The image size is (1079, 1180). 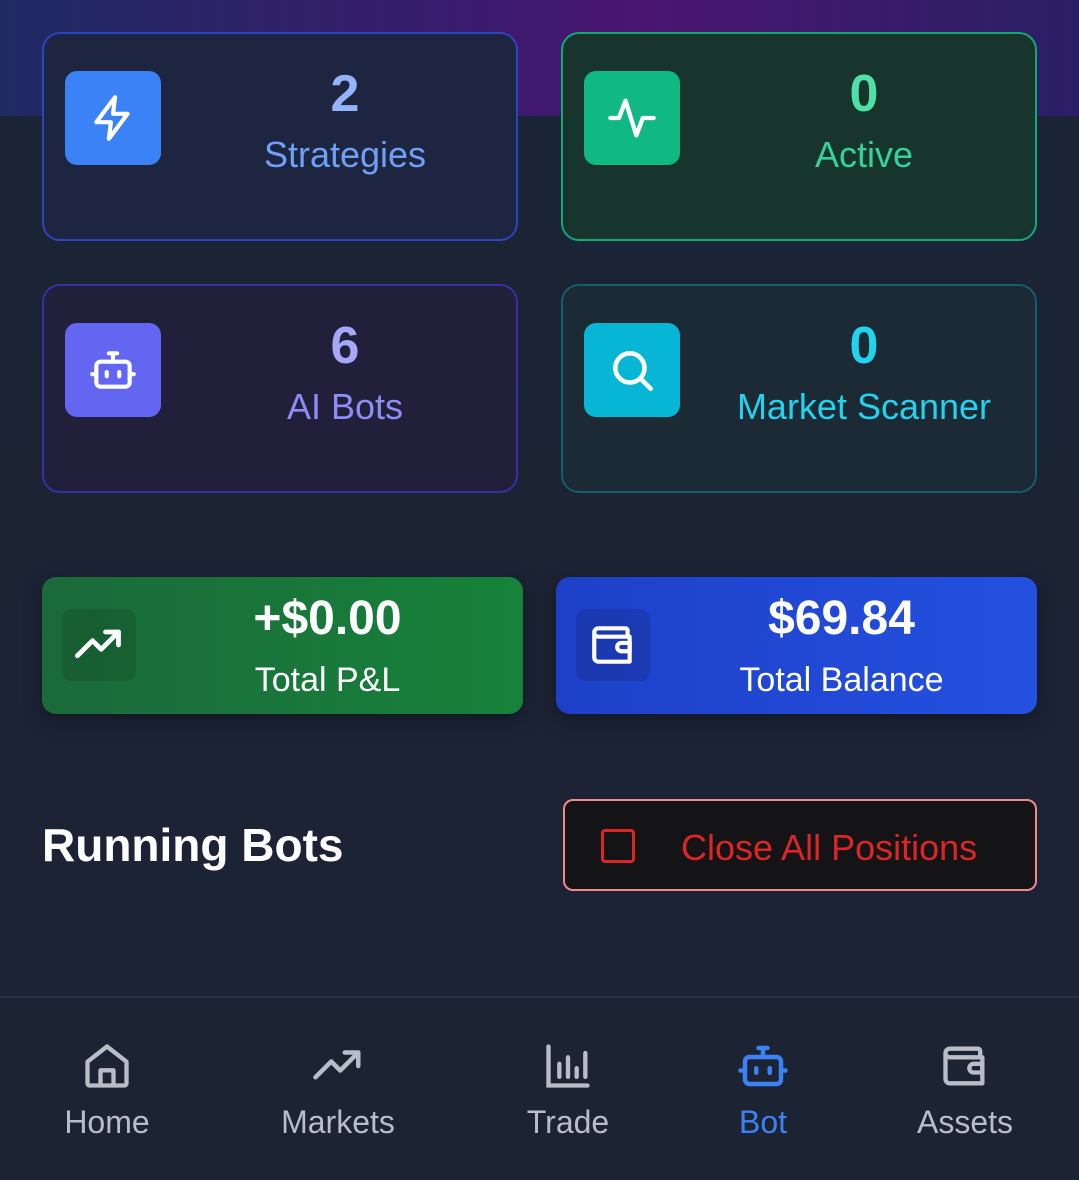 What do you see at coordinates (632, 370) in the screenshot?
I see `search-icon` at bounding box center [632, 370].